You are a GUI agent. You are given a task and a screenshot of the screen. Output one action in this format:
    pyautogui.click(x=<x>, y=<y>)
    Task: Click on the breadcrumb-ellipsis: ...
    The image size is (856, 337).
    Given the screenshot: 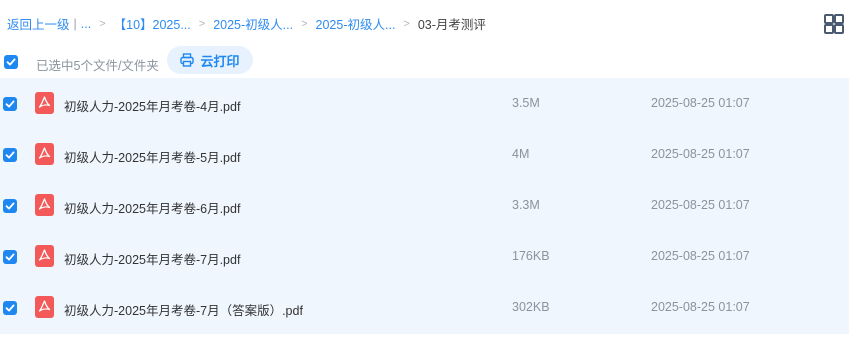 What is the action you would take?
    pyautogui.click(x=86, y=24)
    